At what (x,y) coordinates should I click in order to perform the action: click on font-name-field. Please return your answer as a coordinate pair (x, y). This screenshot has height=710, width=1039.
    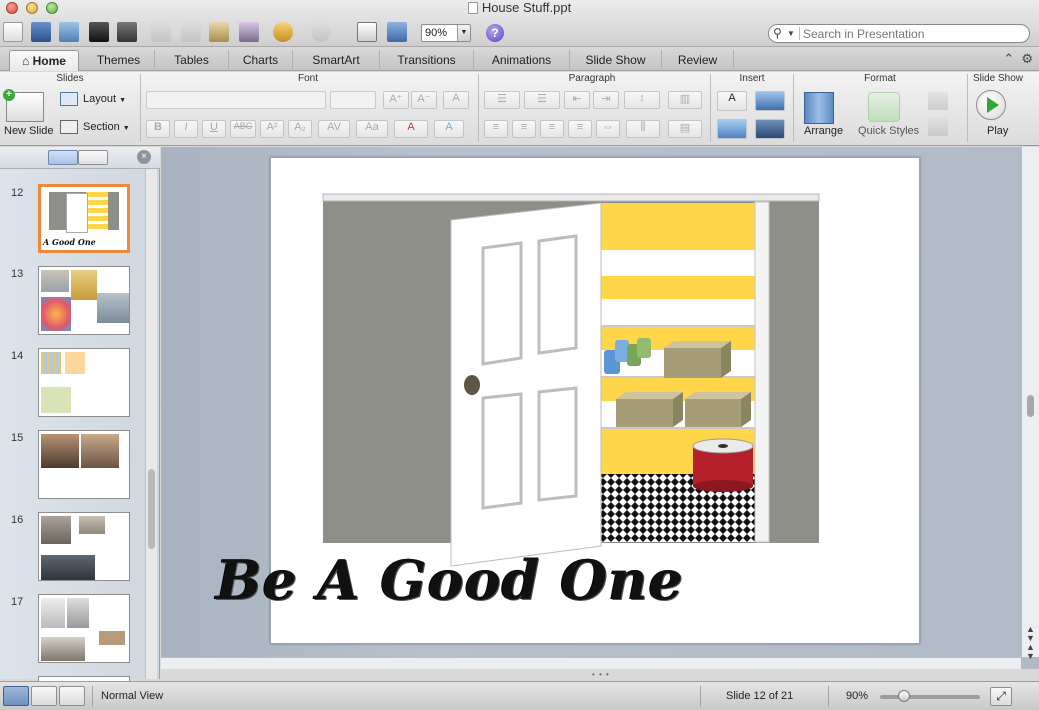
    Looking at the image, I should click on (236, 100).